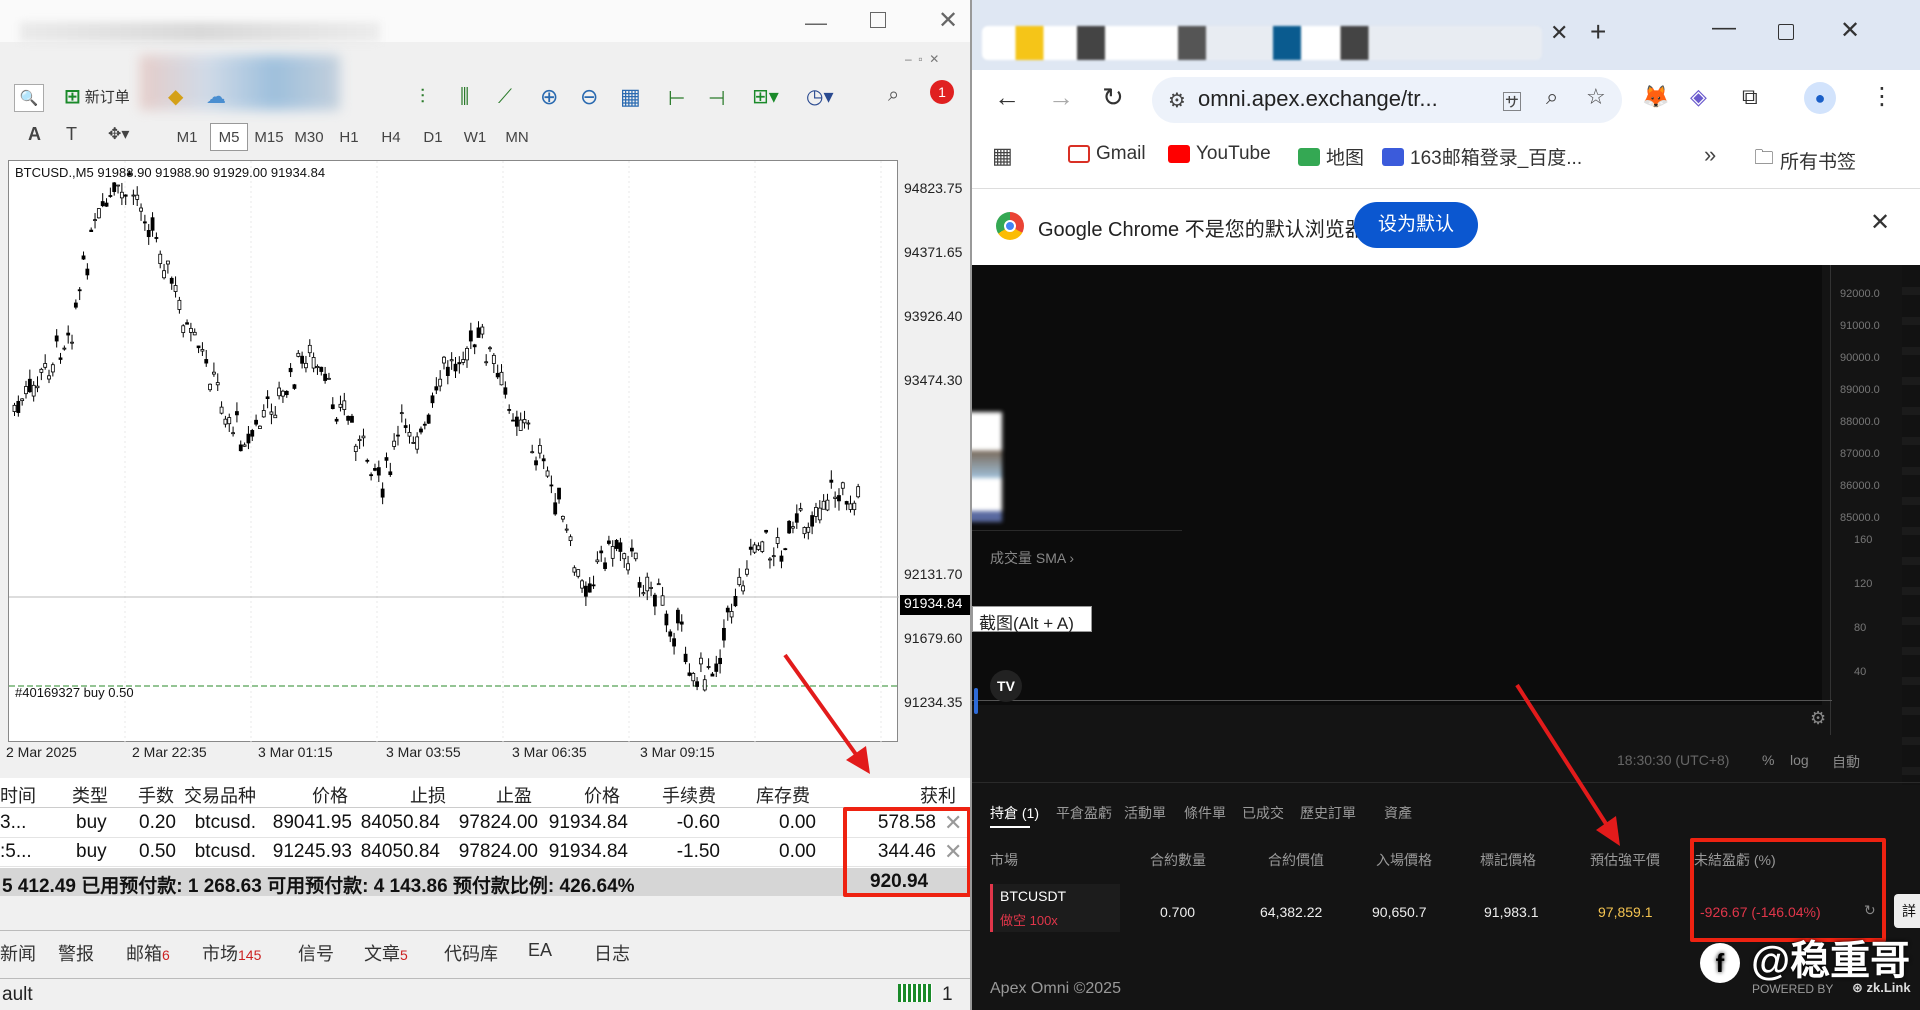 This screenshot has height=1010, width=1920. What do you see at coordinates (187, 137) in the screenshot?
I see `timeframe-m1: M1` at bounding box center [187, 137].